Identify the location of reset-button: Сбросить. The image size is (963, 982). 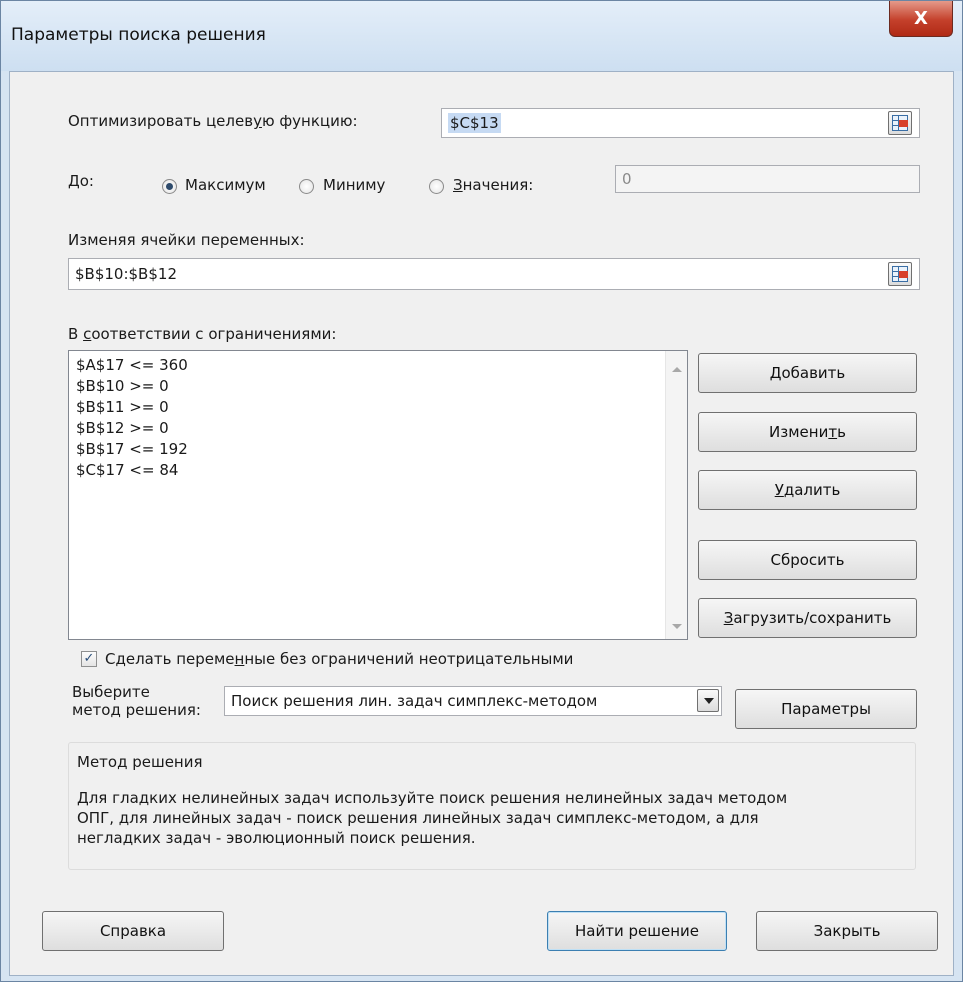
(807, 560).